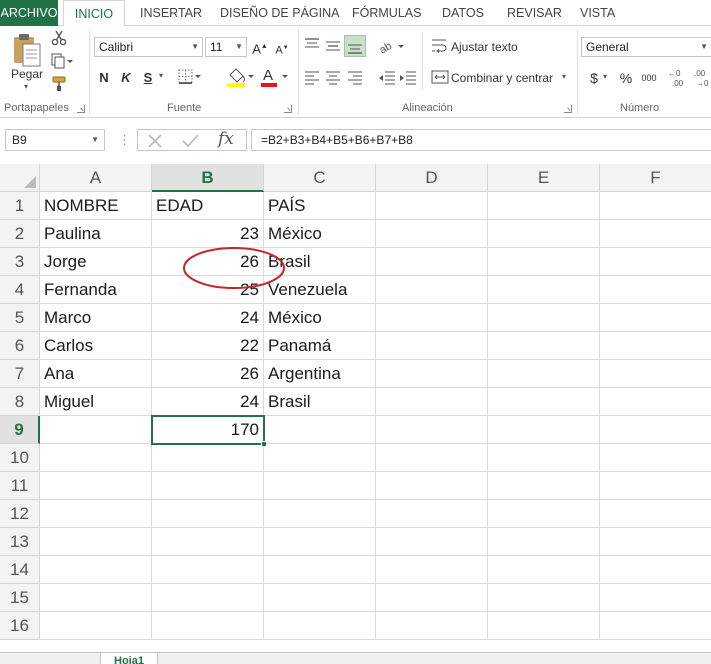  I want to click on thousands-separator-button: 000, so click(649, 78).